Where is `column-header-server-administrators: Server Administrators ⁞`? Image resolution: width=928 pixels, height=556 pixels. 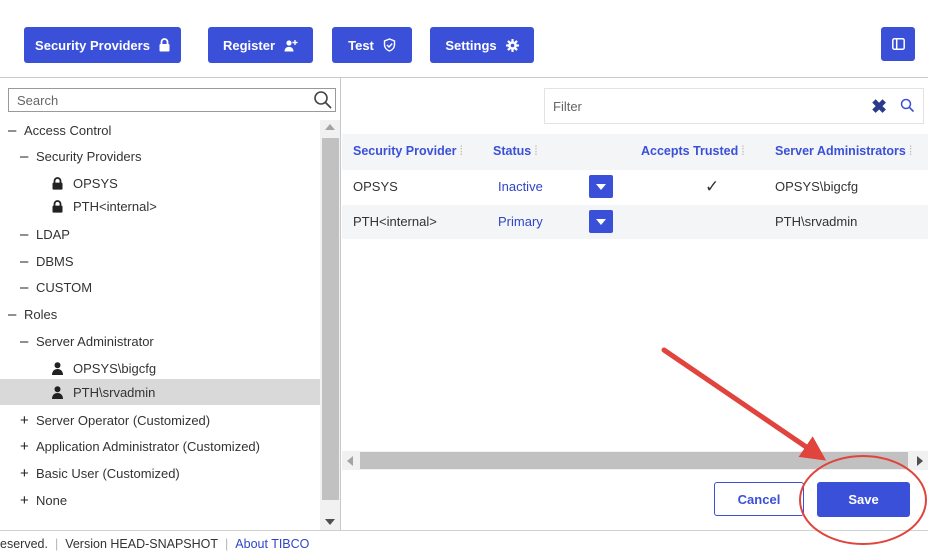 column-header-server-administrators: Server Administrators ⁞ is located at coordinates (843, 151).